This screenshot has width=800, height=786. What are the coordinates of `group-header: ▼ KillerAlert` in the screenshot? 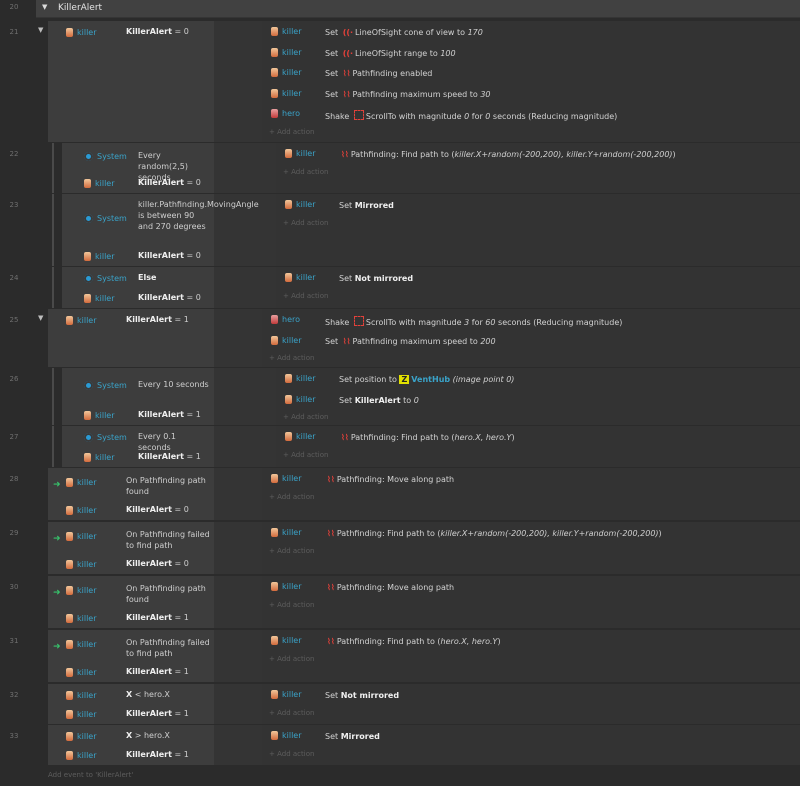 It's located at (418, 9).